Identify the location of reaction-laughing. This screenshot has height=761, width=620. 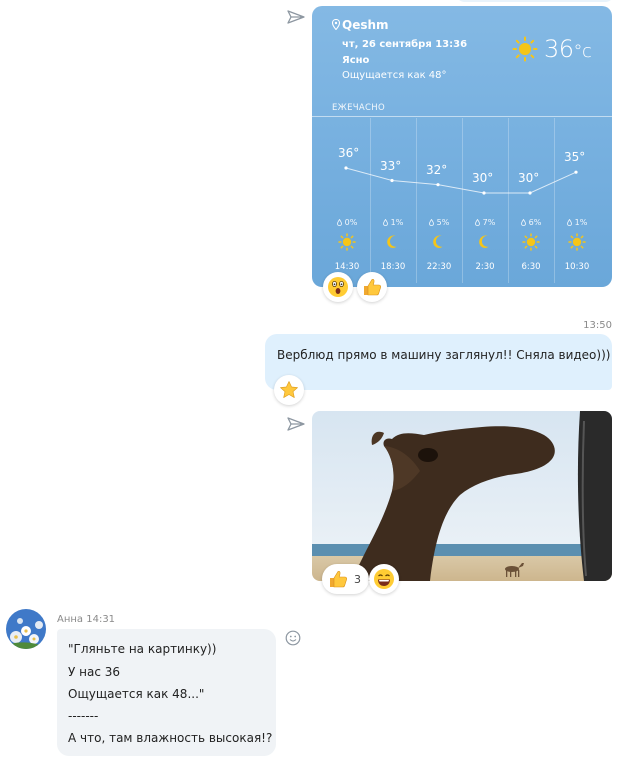
(384, 579).